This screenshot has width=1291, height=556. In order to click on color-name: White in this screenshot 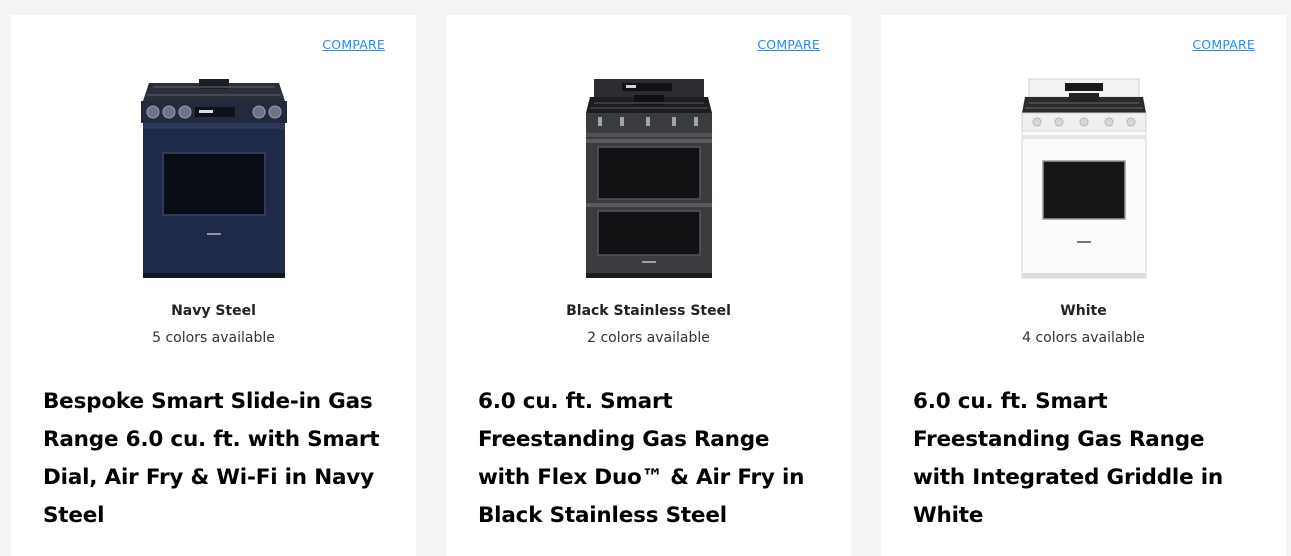, I will do `click(1083, 311)`.